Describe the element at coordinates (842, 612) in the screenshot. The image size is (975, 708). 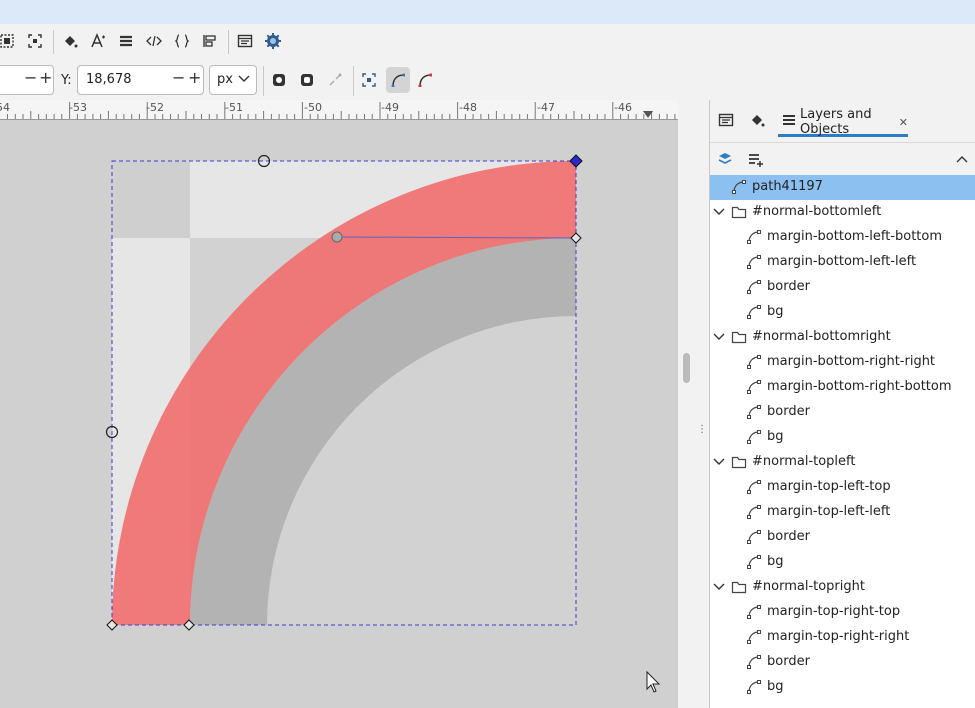
I see `tree-item-row: margin-top-right-top` at that location.